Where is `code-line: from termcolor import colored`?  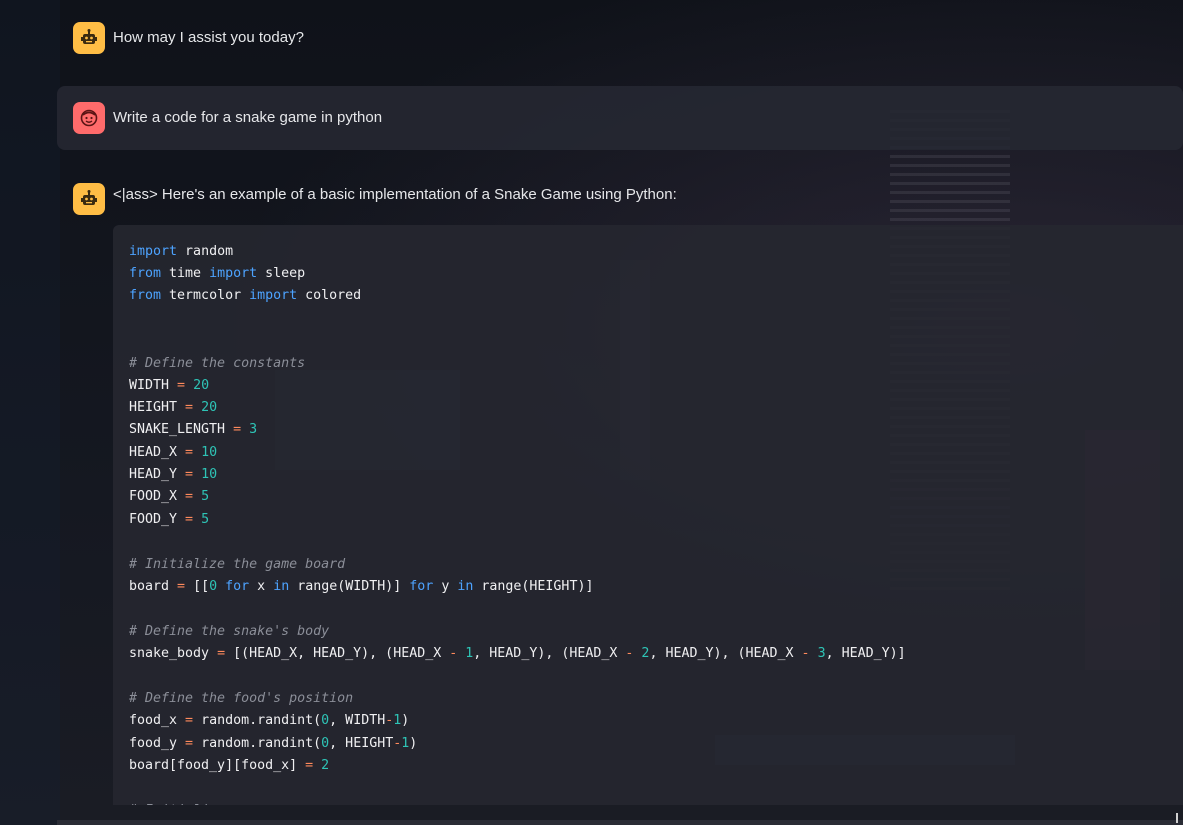 code-line: from termcolor import colored is located at coordinates (245, 295).